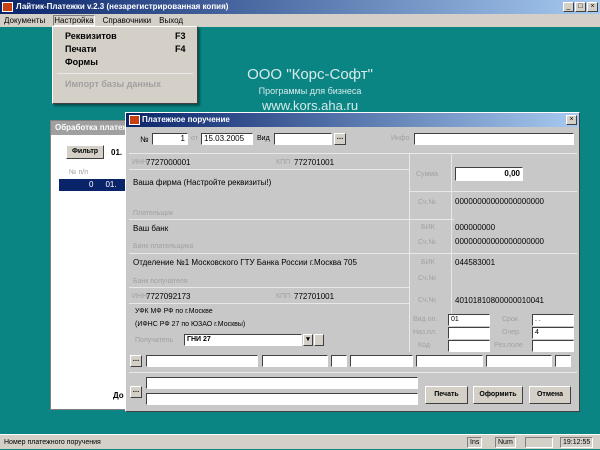 Image resolution: width=600 pixels, height=450 pixels. I want to click on status-time: 19:12:55, so click(577, 442).